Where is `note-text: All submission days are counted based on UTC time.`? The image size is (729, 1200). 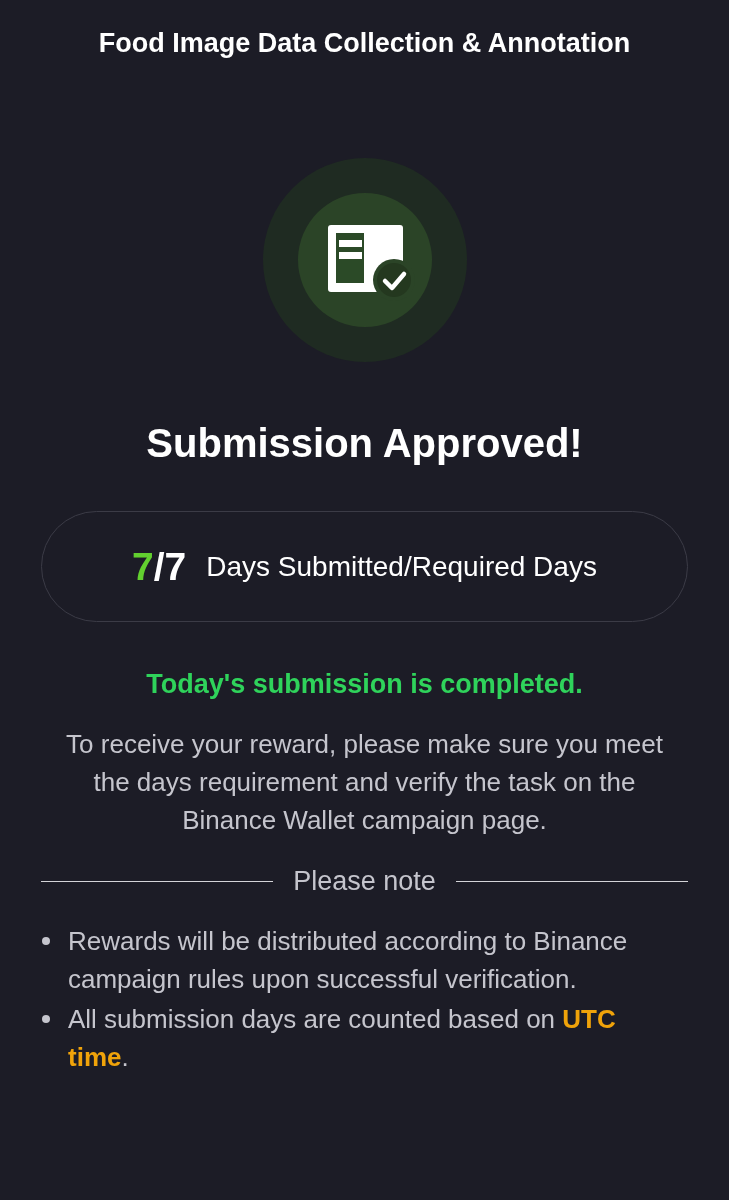 note-text: All submission days are counted based on UTC time. is located at coordinates (342, 1038).